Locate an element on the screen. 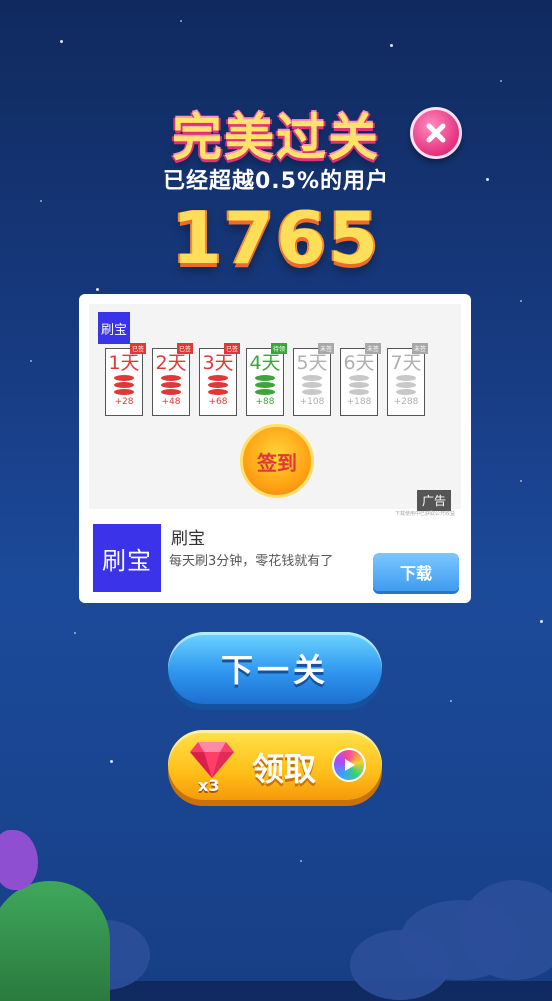  day-card: 待领 4天 +88 is located at coordinates (266, 379).